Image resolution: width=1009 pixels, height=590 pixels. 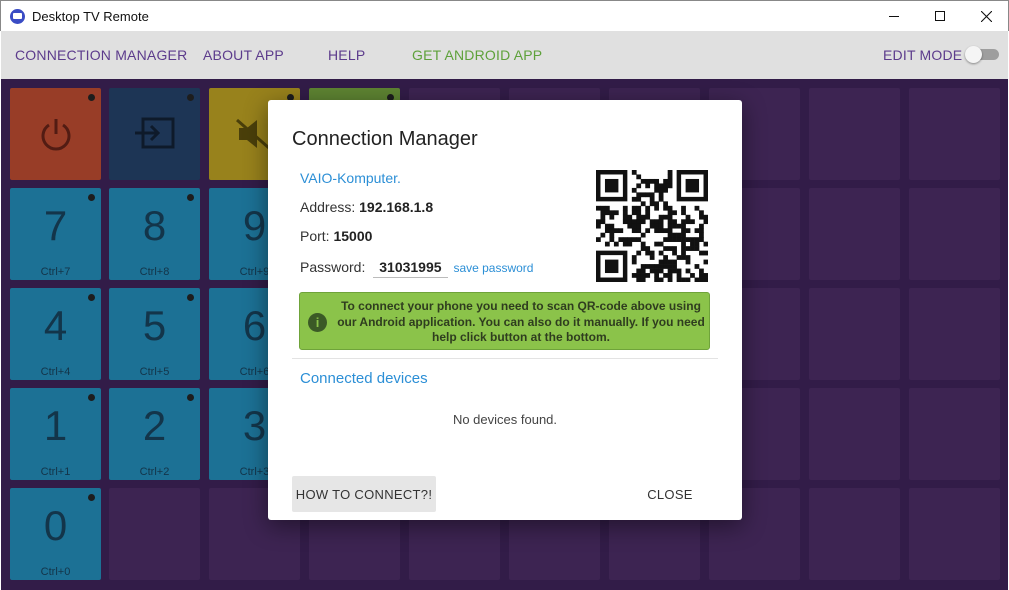 I want to click on window-title: Desktop TV Remote, so click(x=90, y=16).